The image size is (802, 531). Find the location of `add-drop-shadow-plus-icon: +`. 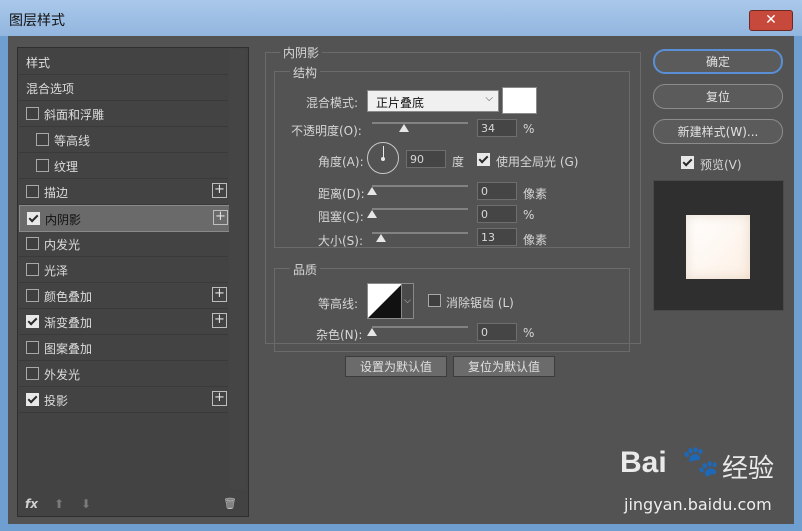

add-drop-shadow-plus-icon: + is located at coordinates (219, 398).